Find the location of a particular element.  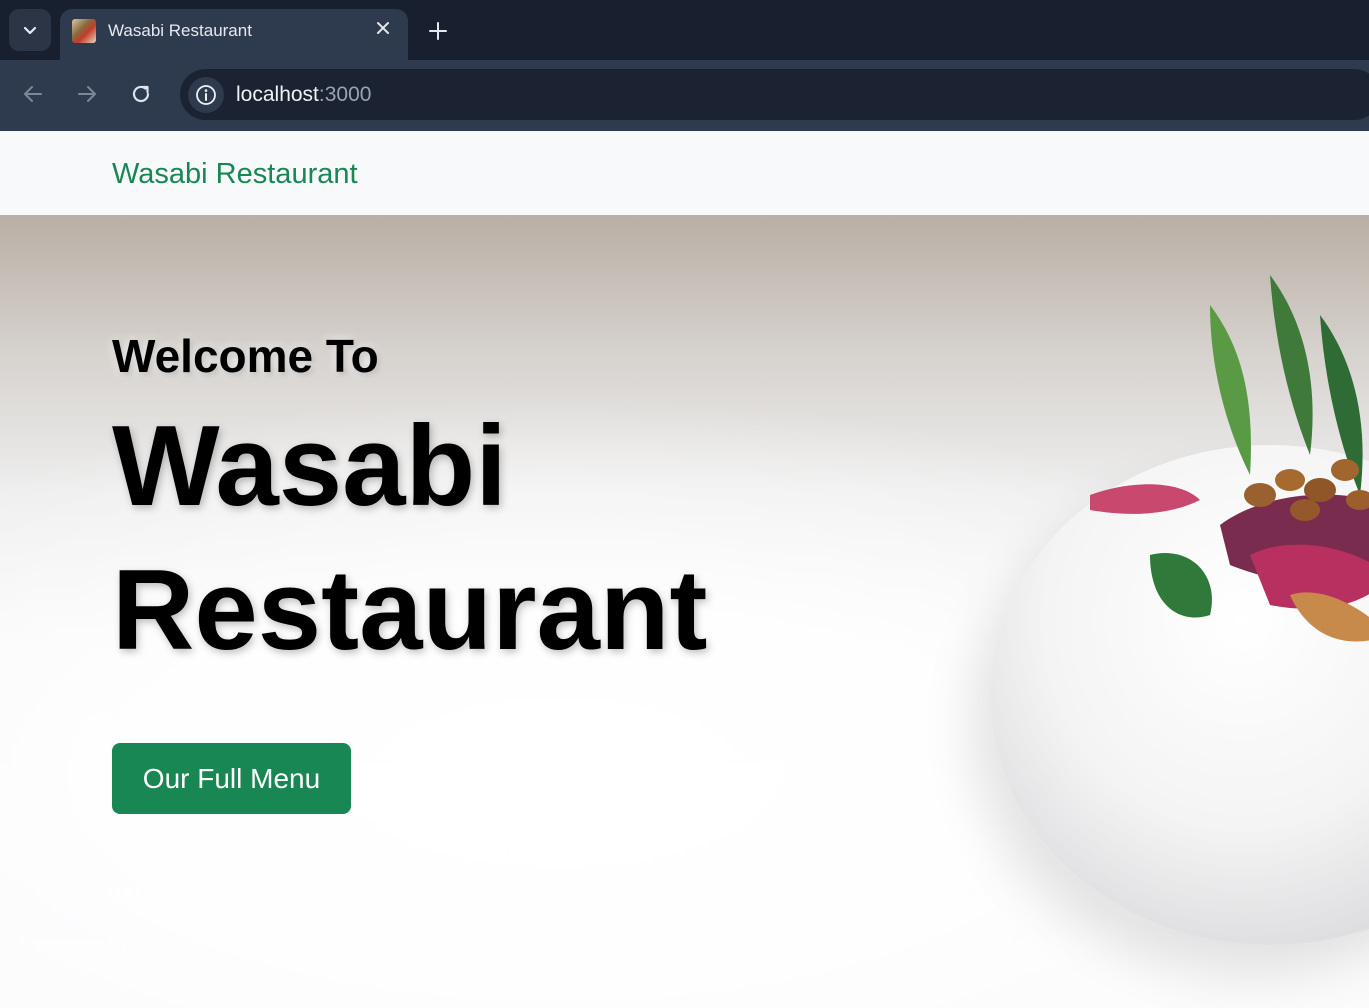

browser-toolbar: localhost:3000 is located at coordinates (684, 95).